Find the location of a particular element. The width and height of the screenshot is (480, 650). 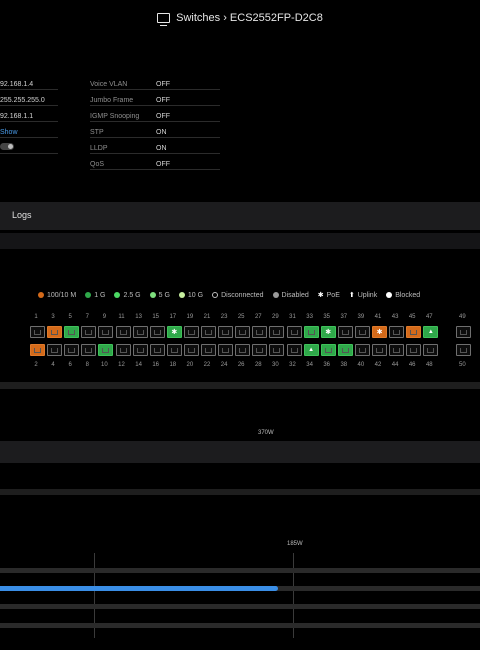

port-number: 47 is located at coordinates (429, 317).